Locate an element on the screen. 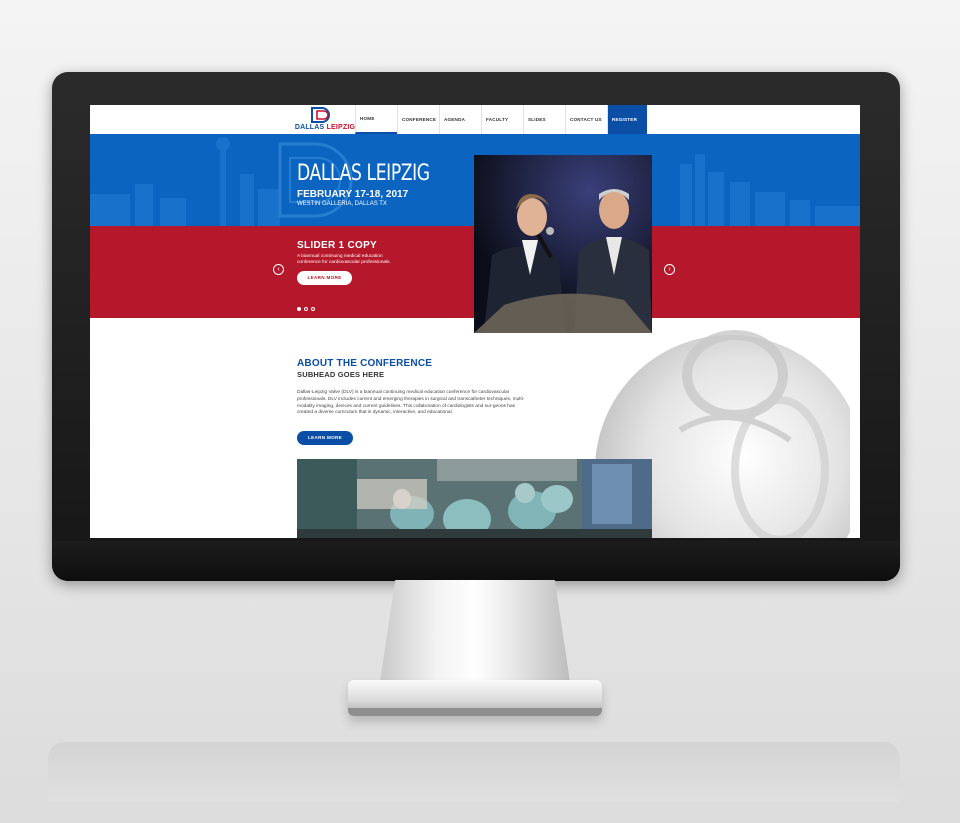 The height and width of the screenshot is (823, 960). site-logo: DALLAS LEIPZIG is located at coordinates (325, 120).